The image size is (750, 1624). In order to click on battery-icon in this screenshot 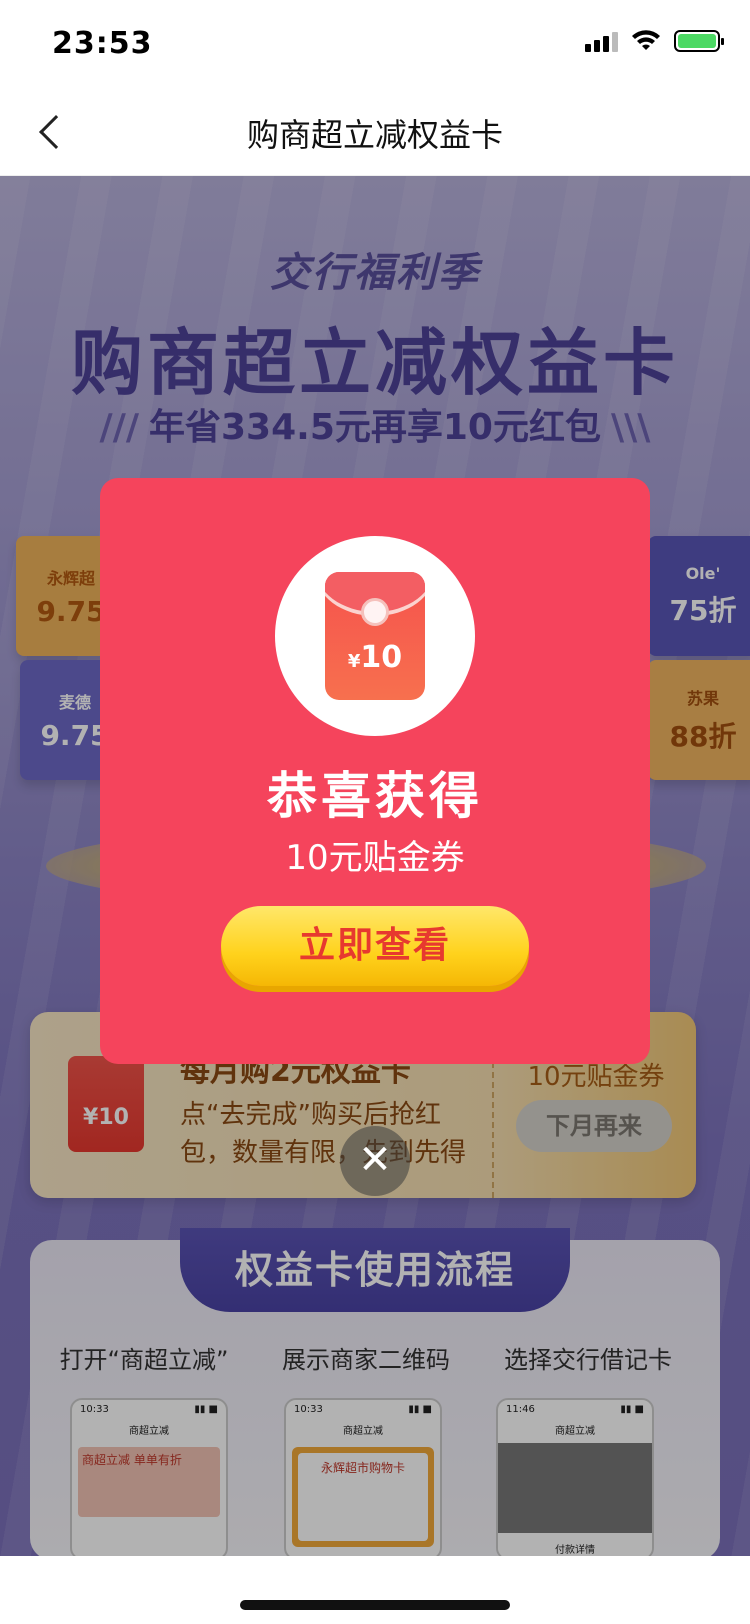, I will do `click(699, 41)`.